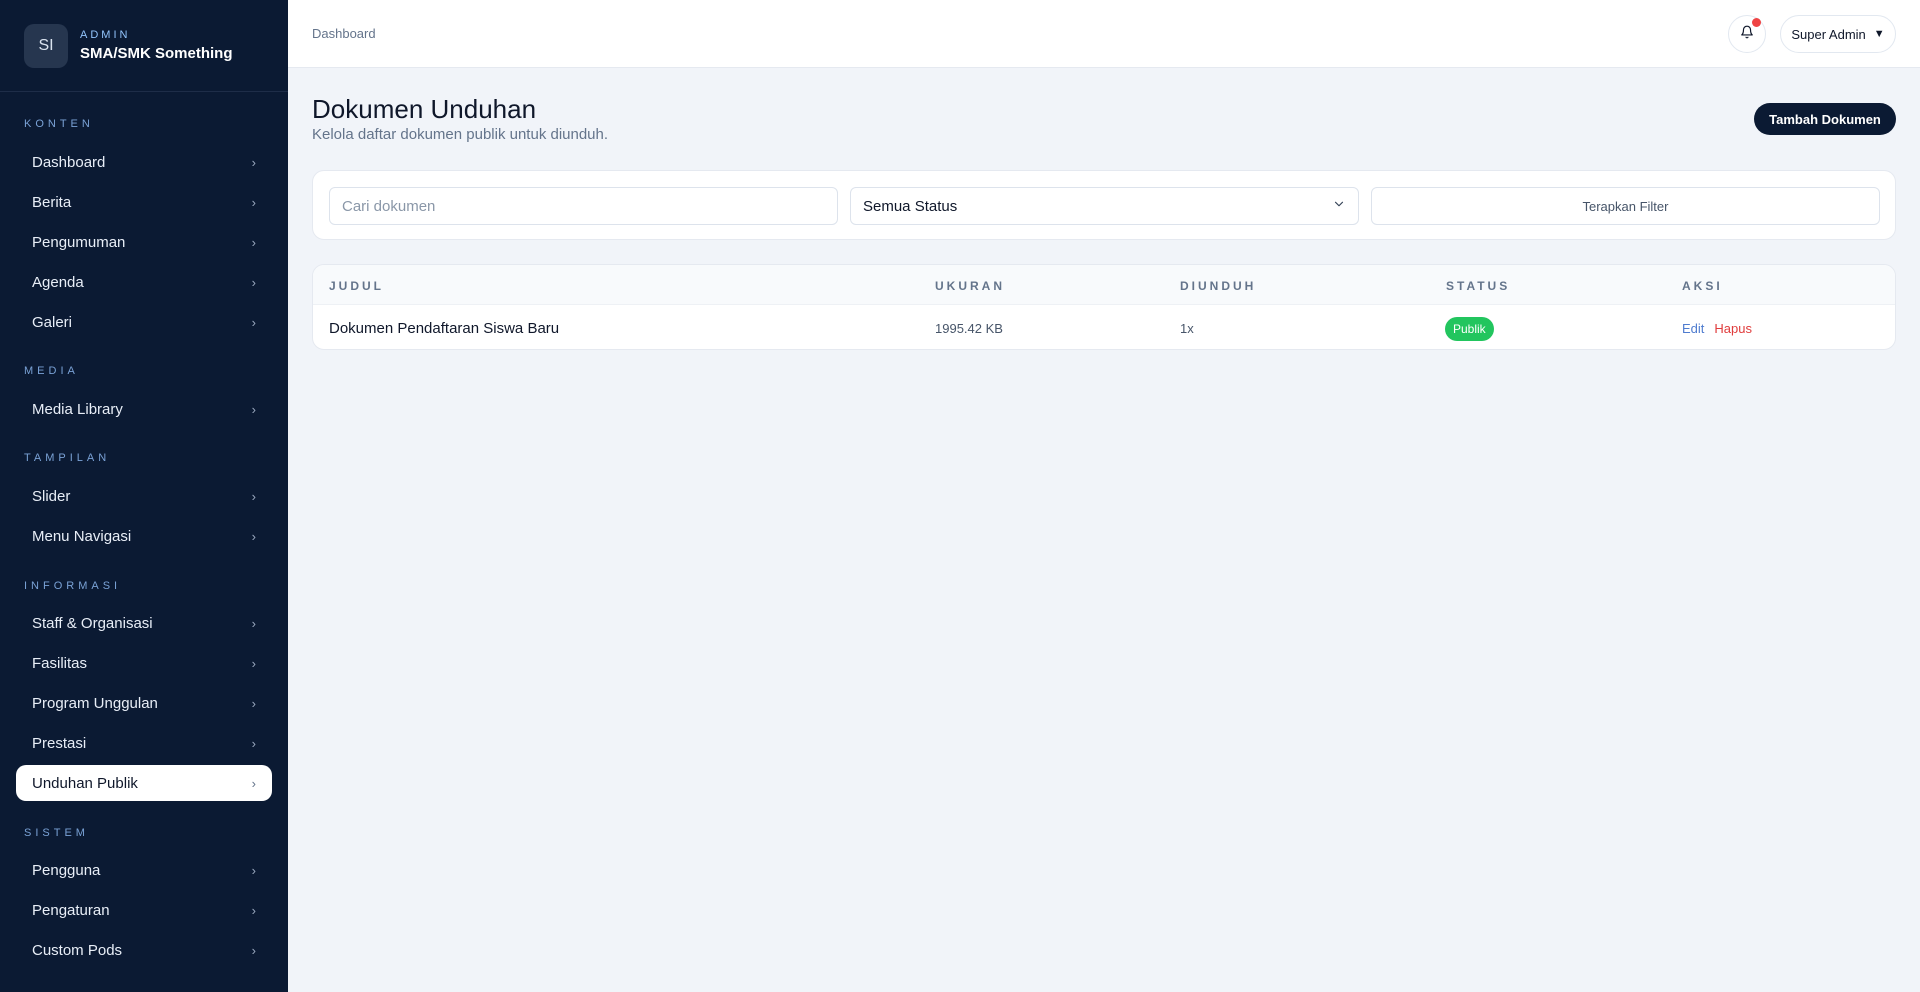 The width and height of the screenshot is (1920, 992). I want to click on breadcrumb: Dashboard, so click(344, 33).